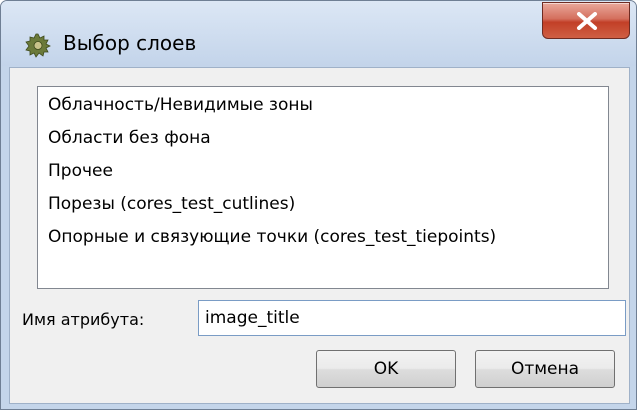 The image size is (637, 410). Describe the element at coordinates (83, 319) in the screenshot. I see `attribute-name-label: Имя атрибута:` at that location.